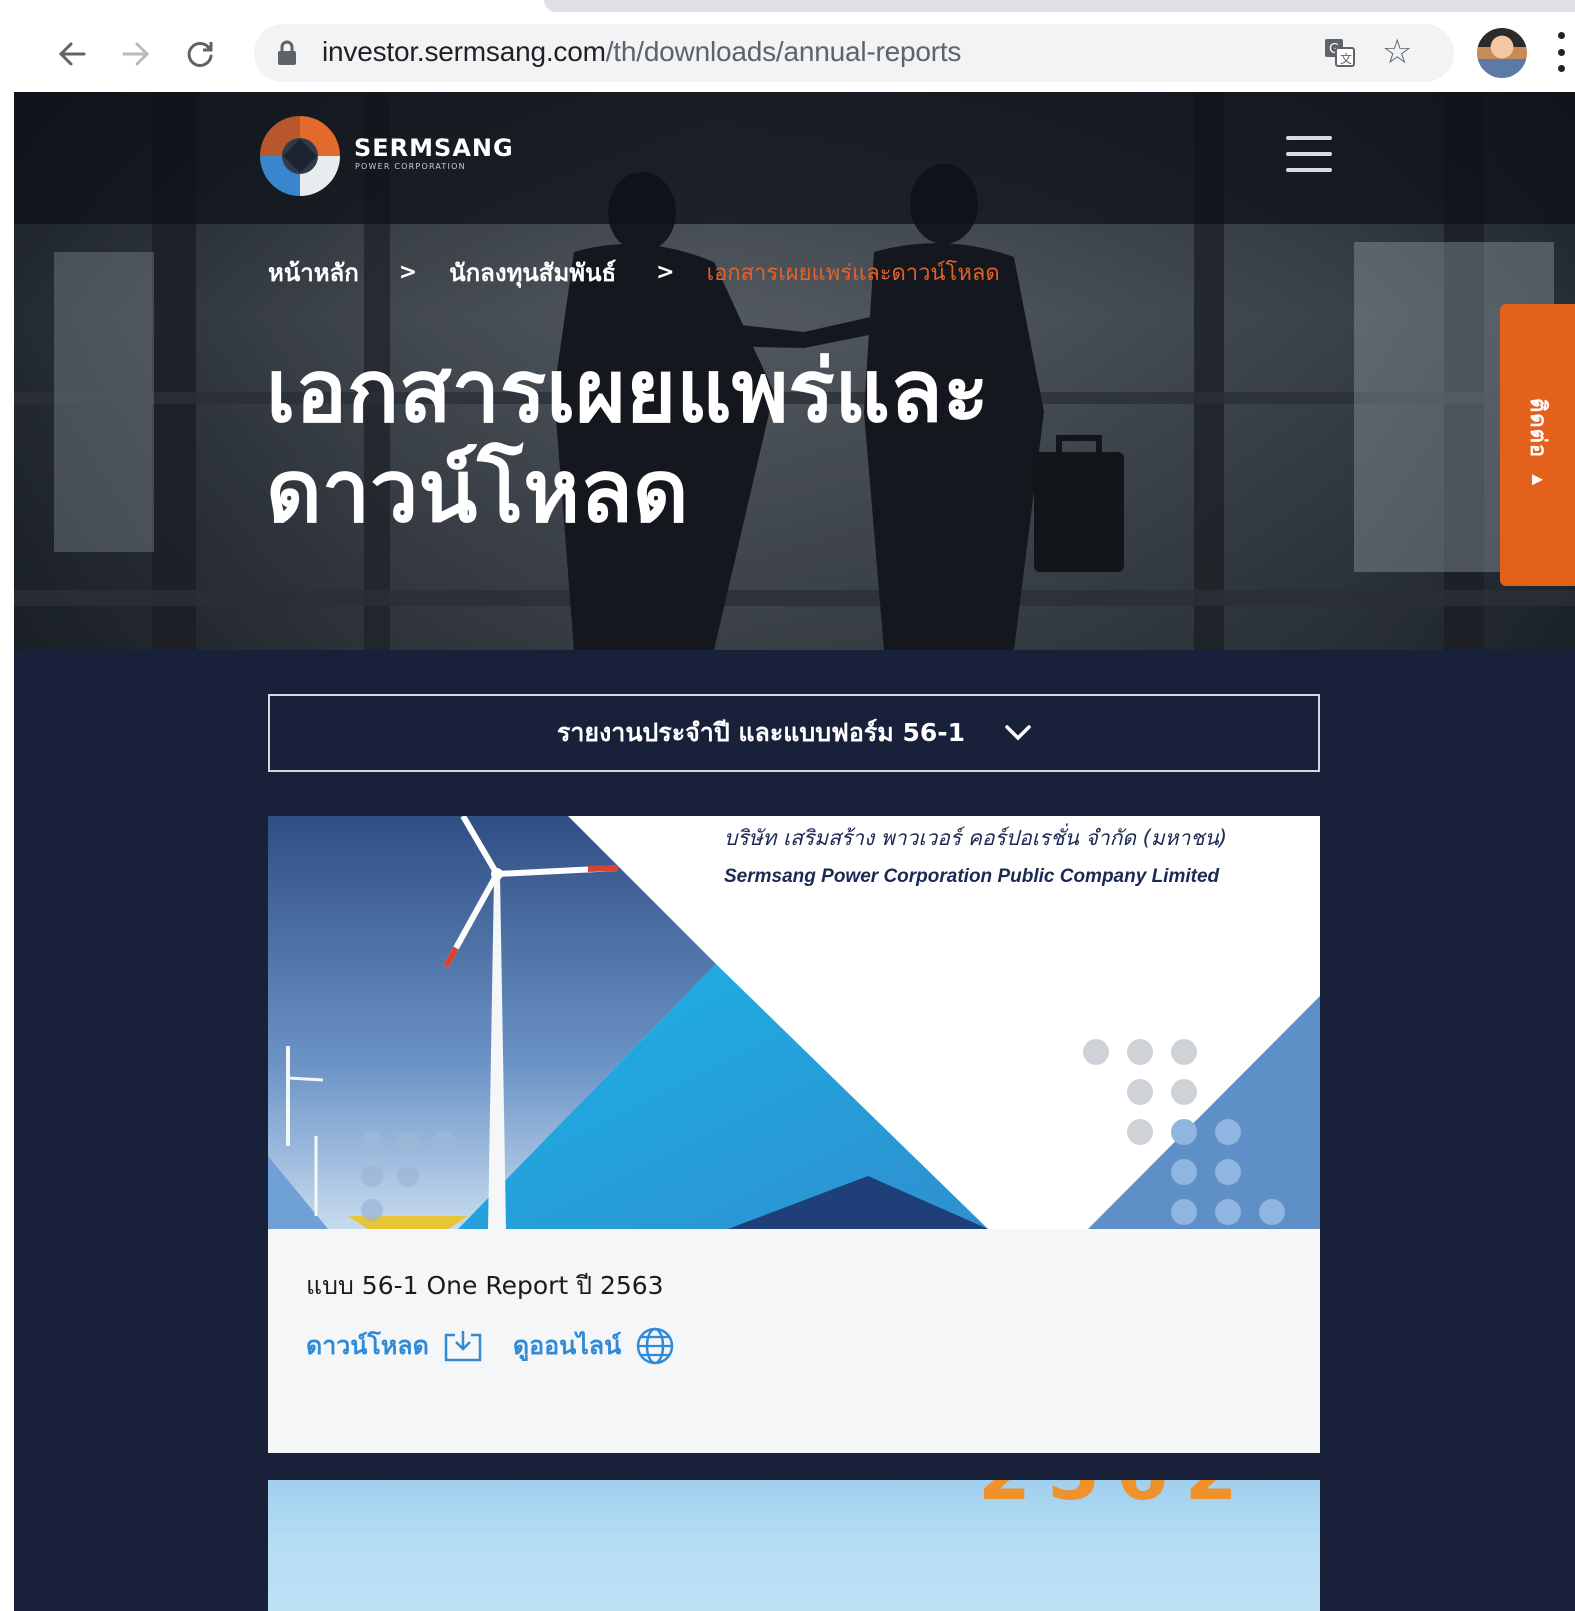  Describe the element at coordinates (567, 1345) in the screenshot. I see `view-online-label: ดูออนไลน์` at that location.